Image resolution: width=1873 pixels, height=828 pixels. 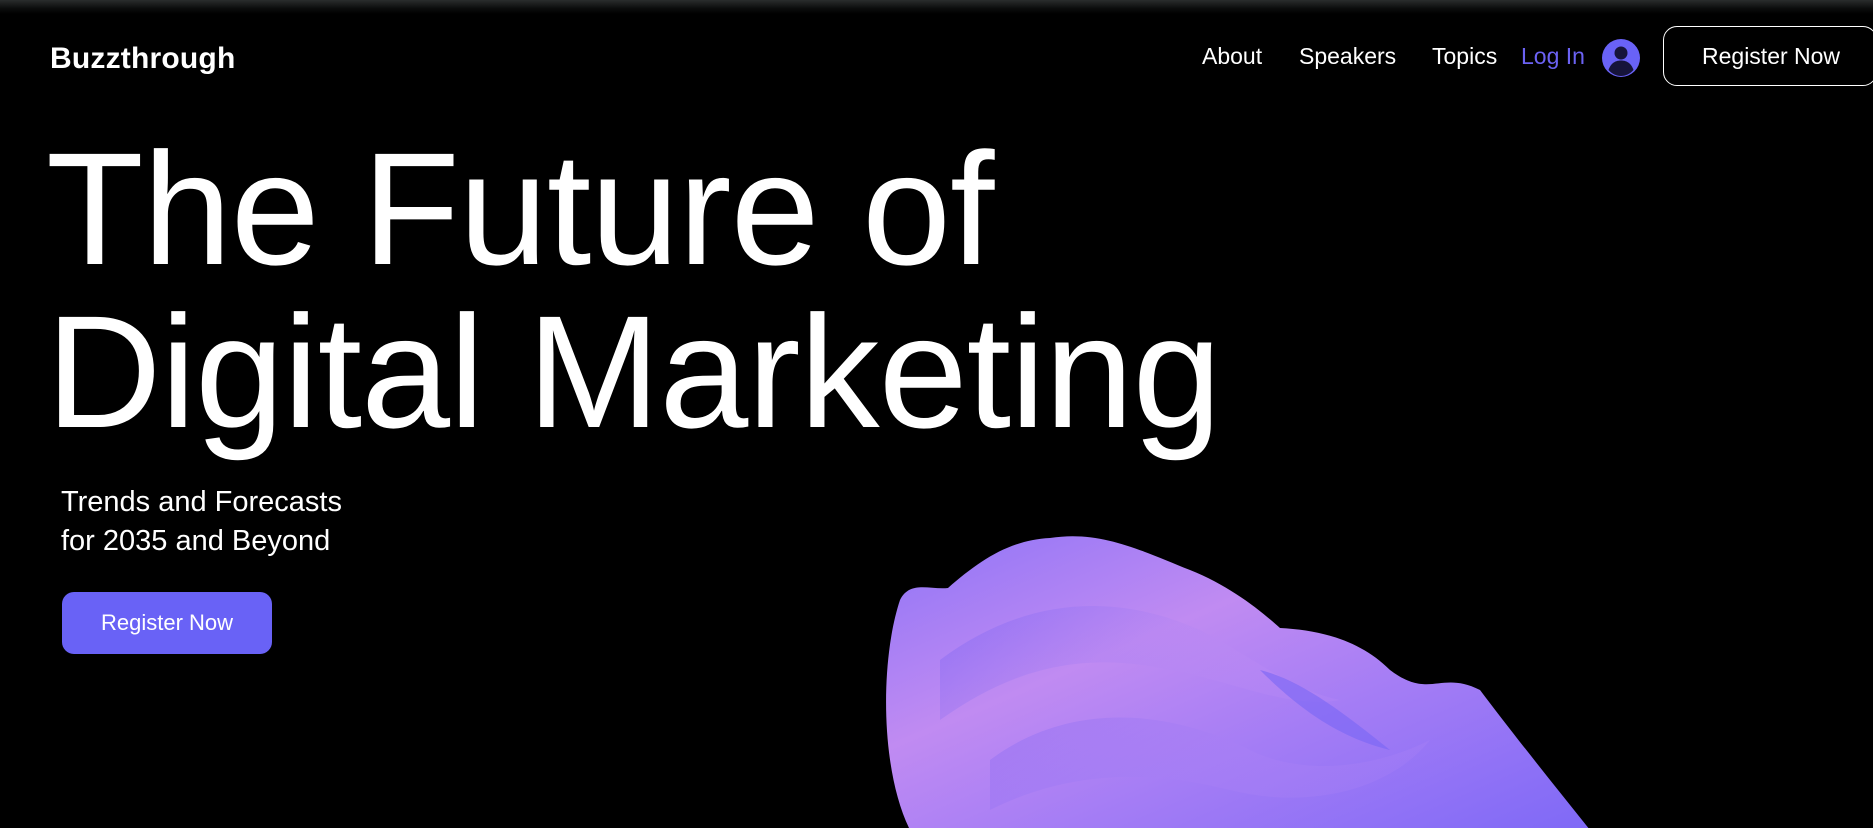 What do you see at coordinates (1464, 56) in the screenshot?
I see `nav-topics: Topics` at bounding box center [1464, 56].